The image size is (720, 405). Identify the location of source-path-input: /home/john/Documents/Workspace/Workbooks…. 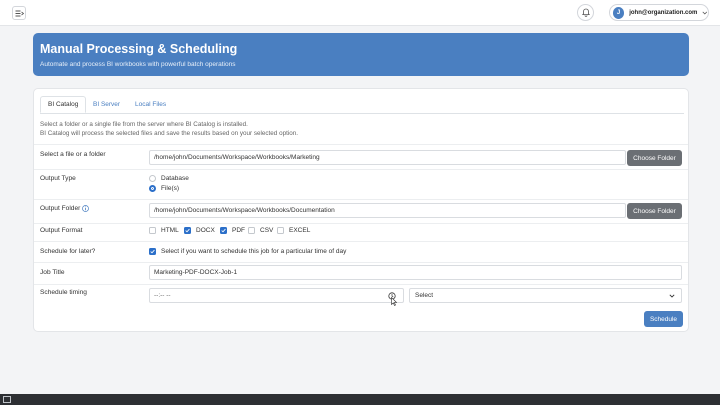
(387, 157).